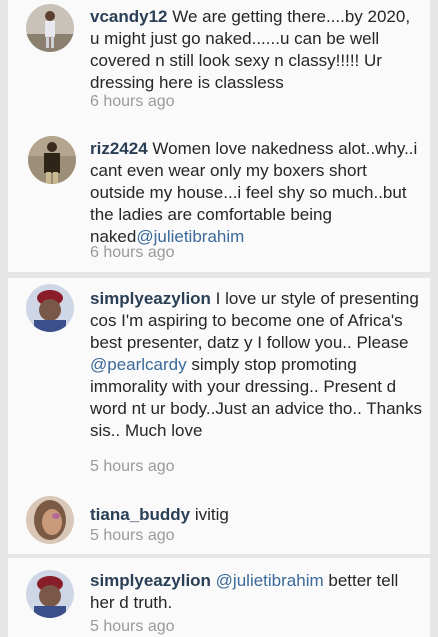 Image resolution: width=438 pixels, height=637 pixels. What do you see at coordinates (138, 364) in the screenshot?
I see `comment-mention: @pearlcardy` at bounding box center [138, 364].